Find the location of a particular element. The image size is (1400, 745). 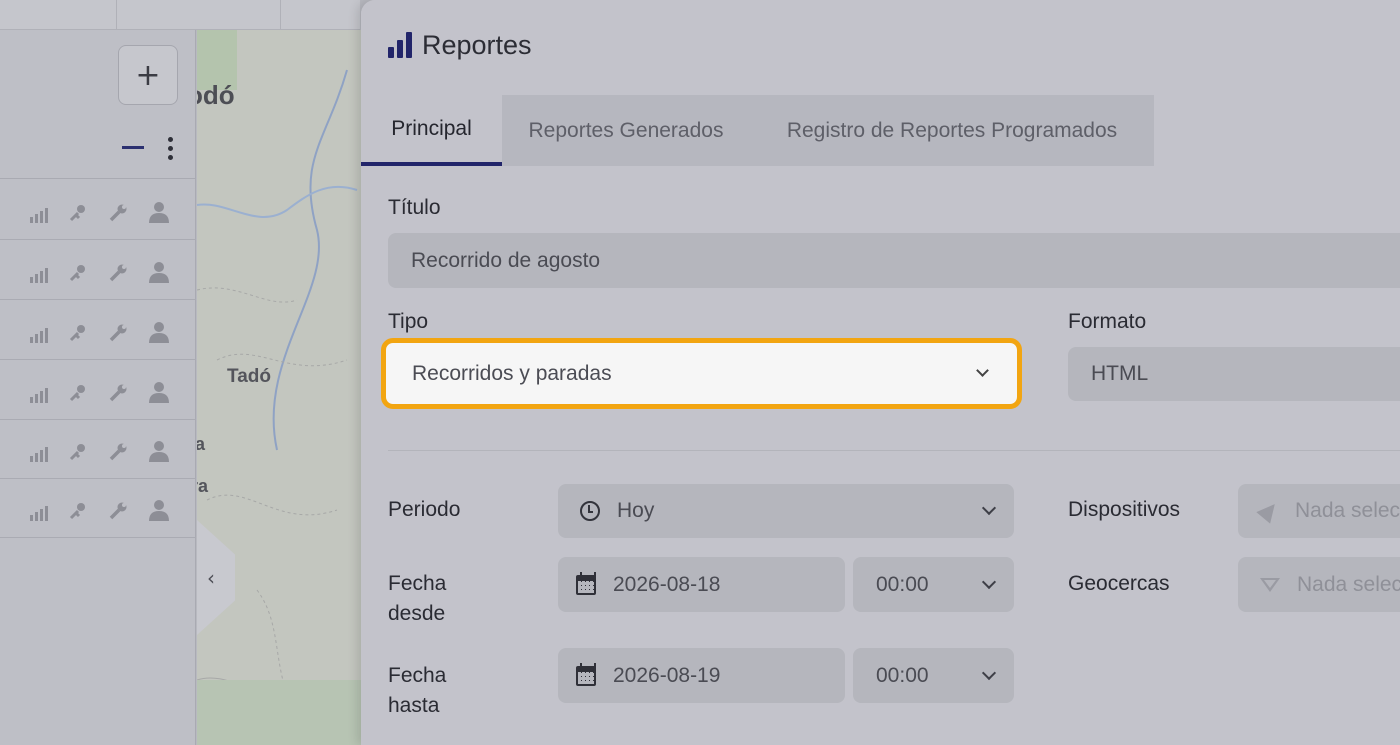

title-label: Título is located at coordinates (414, 207).